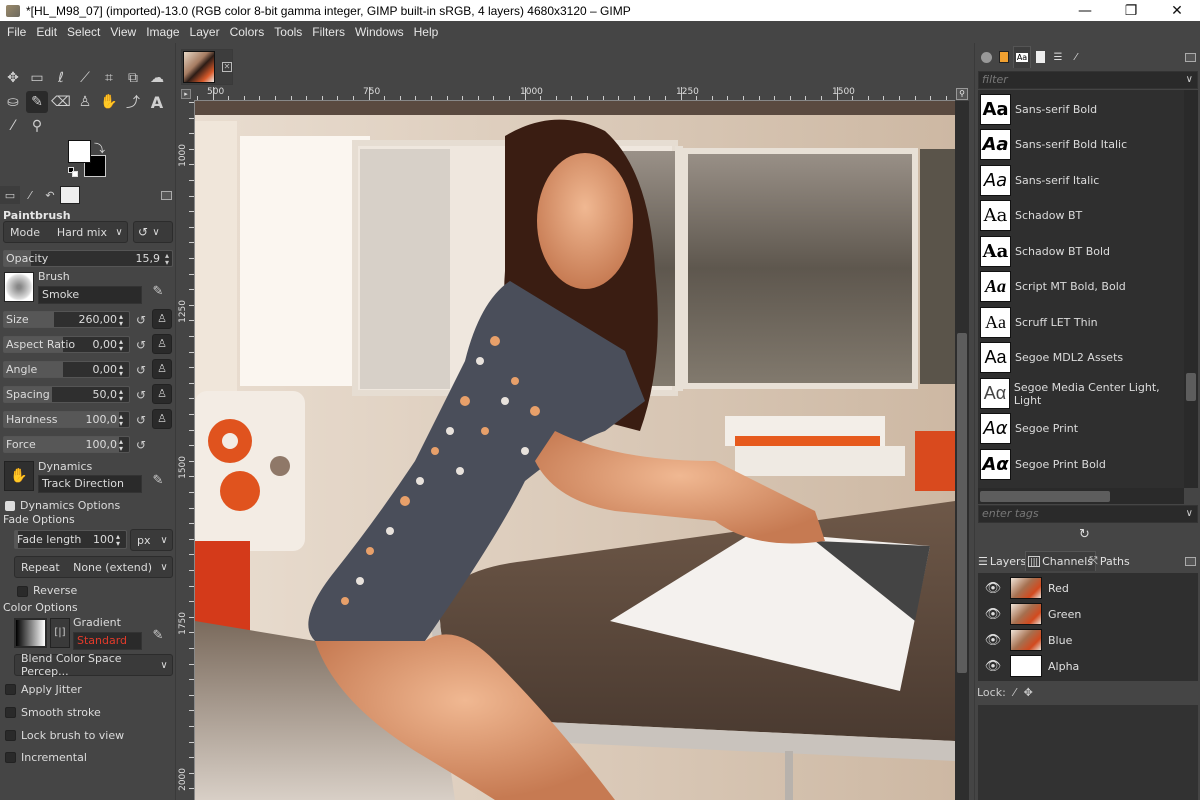 The image size is (1200, 800). I want to click on eraser-tool-icon: ⌫, so click(61, 102).